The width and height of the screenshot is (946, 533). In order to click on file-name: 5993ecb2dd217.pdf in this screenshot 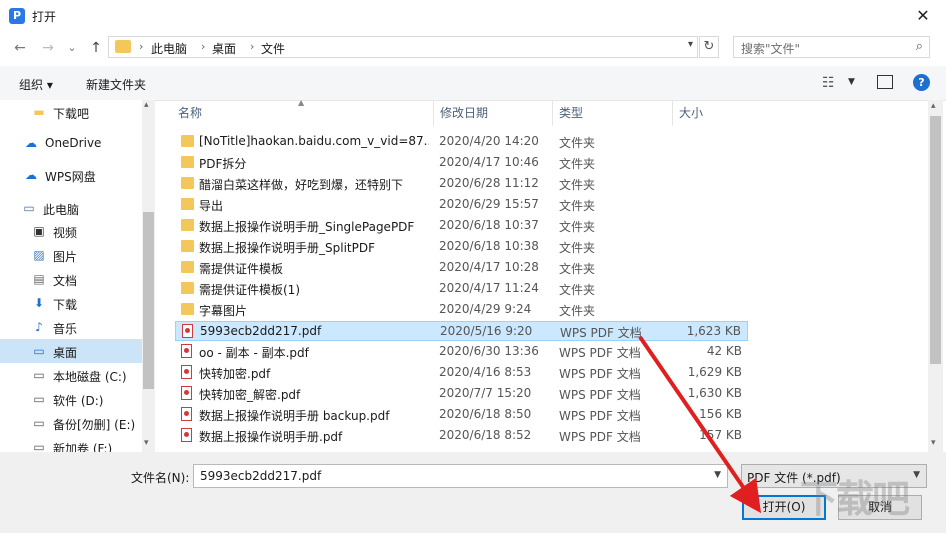, I will do `click(261, 331)`.